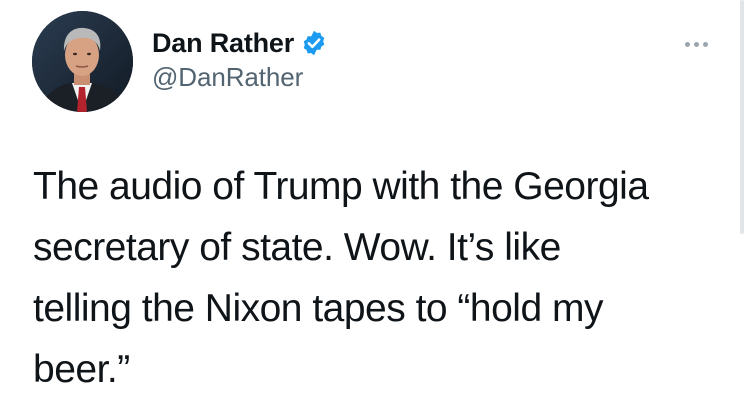 The image size is (750, 407). I want to click on author-name-row: Dan Rather, so click(240, 43).